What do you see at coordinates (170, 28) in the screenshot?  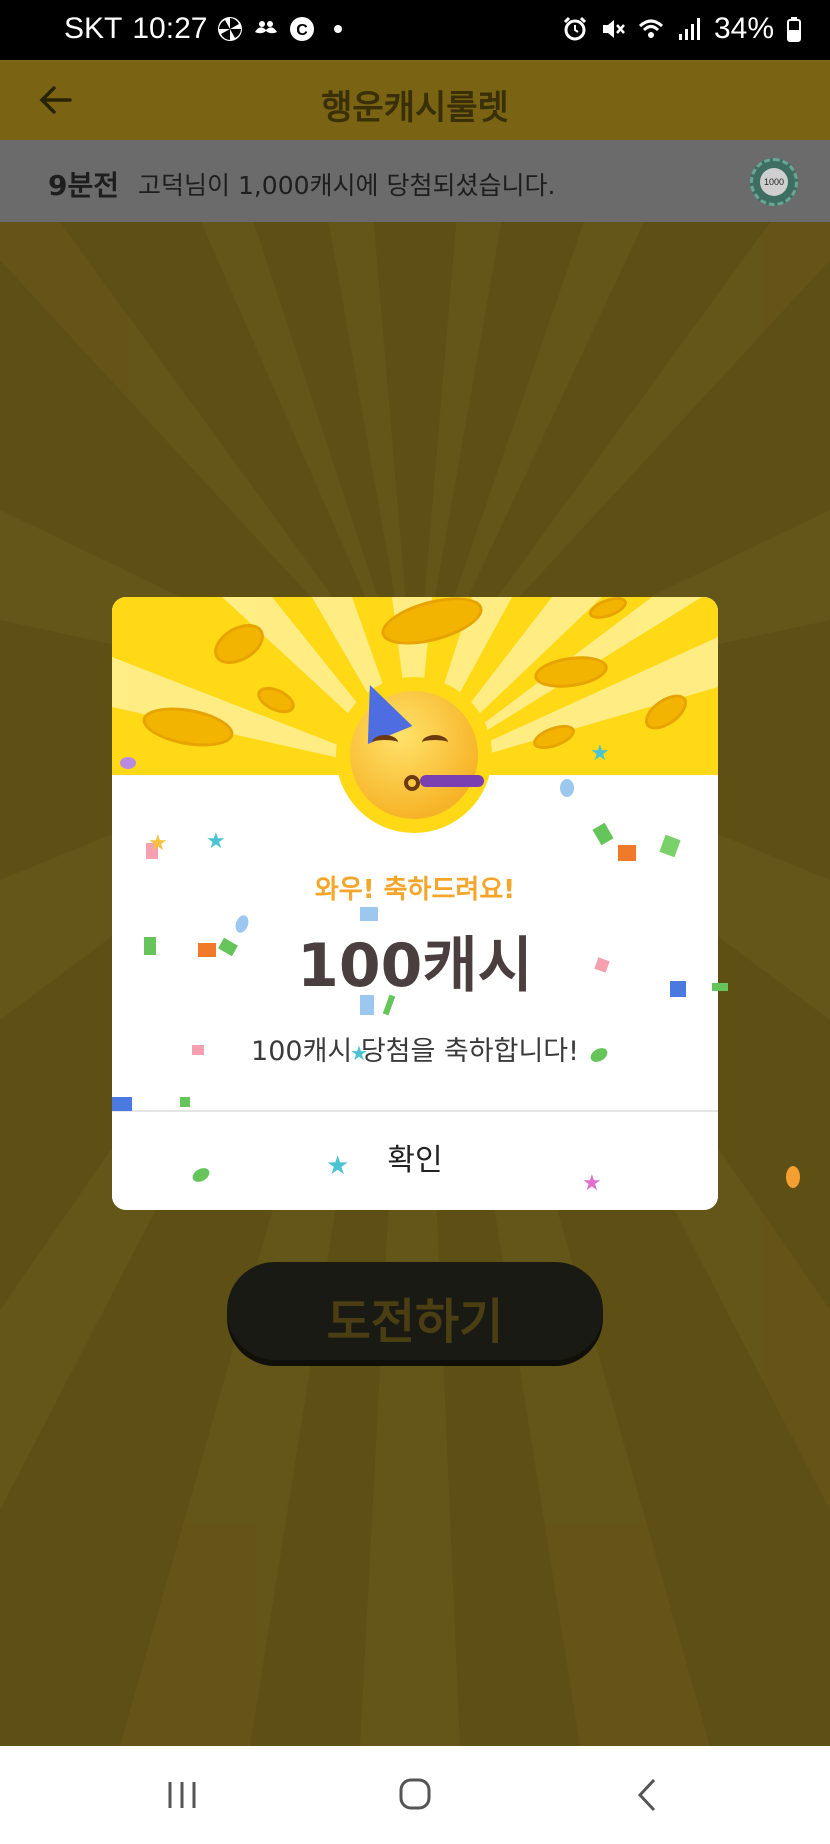 I see `clock: 10:27` at bounding box center [170, 28].